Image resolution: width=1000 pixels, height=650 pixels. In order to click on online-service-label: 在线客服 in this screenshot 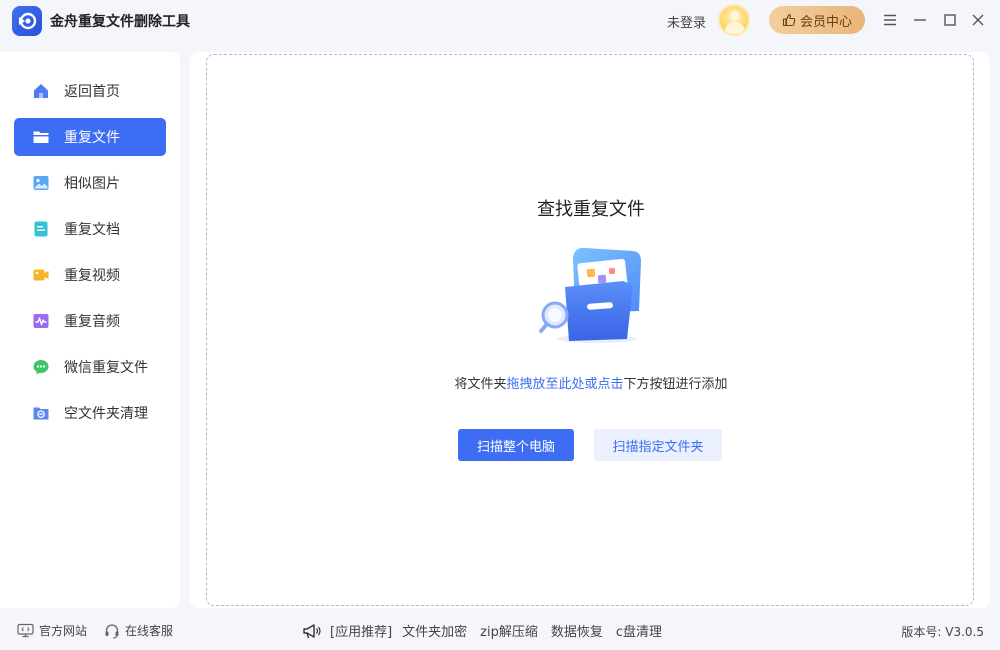, I will do `click(149, 631)`.